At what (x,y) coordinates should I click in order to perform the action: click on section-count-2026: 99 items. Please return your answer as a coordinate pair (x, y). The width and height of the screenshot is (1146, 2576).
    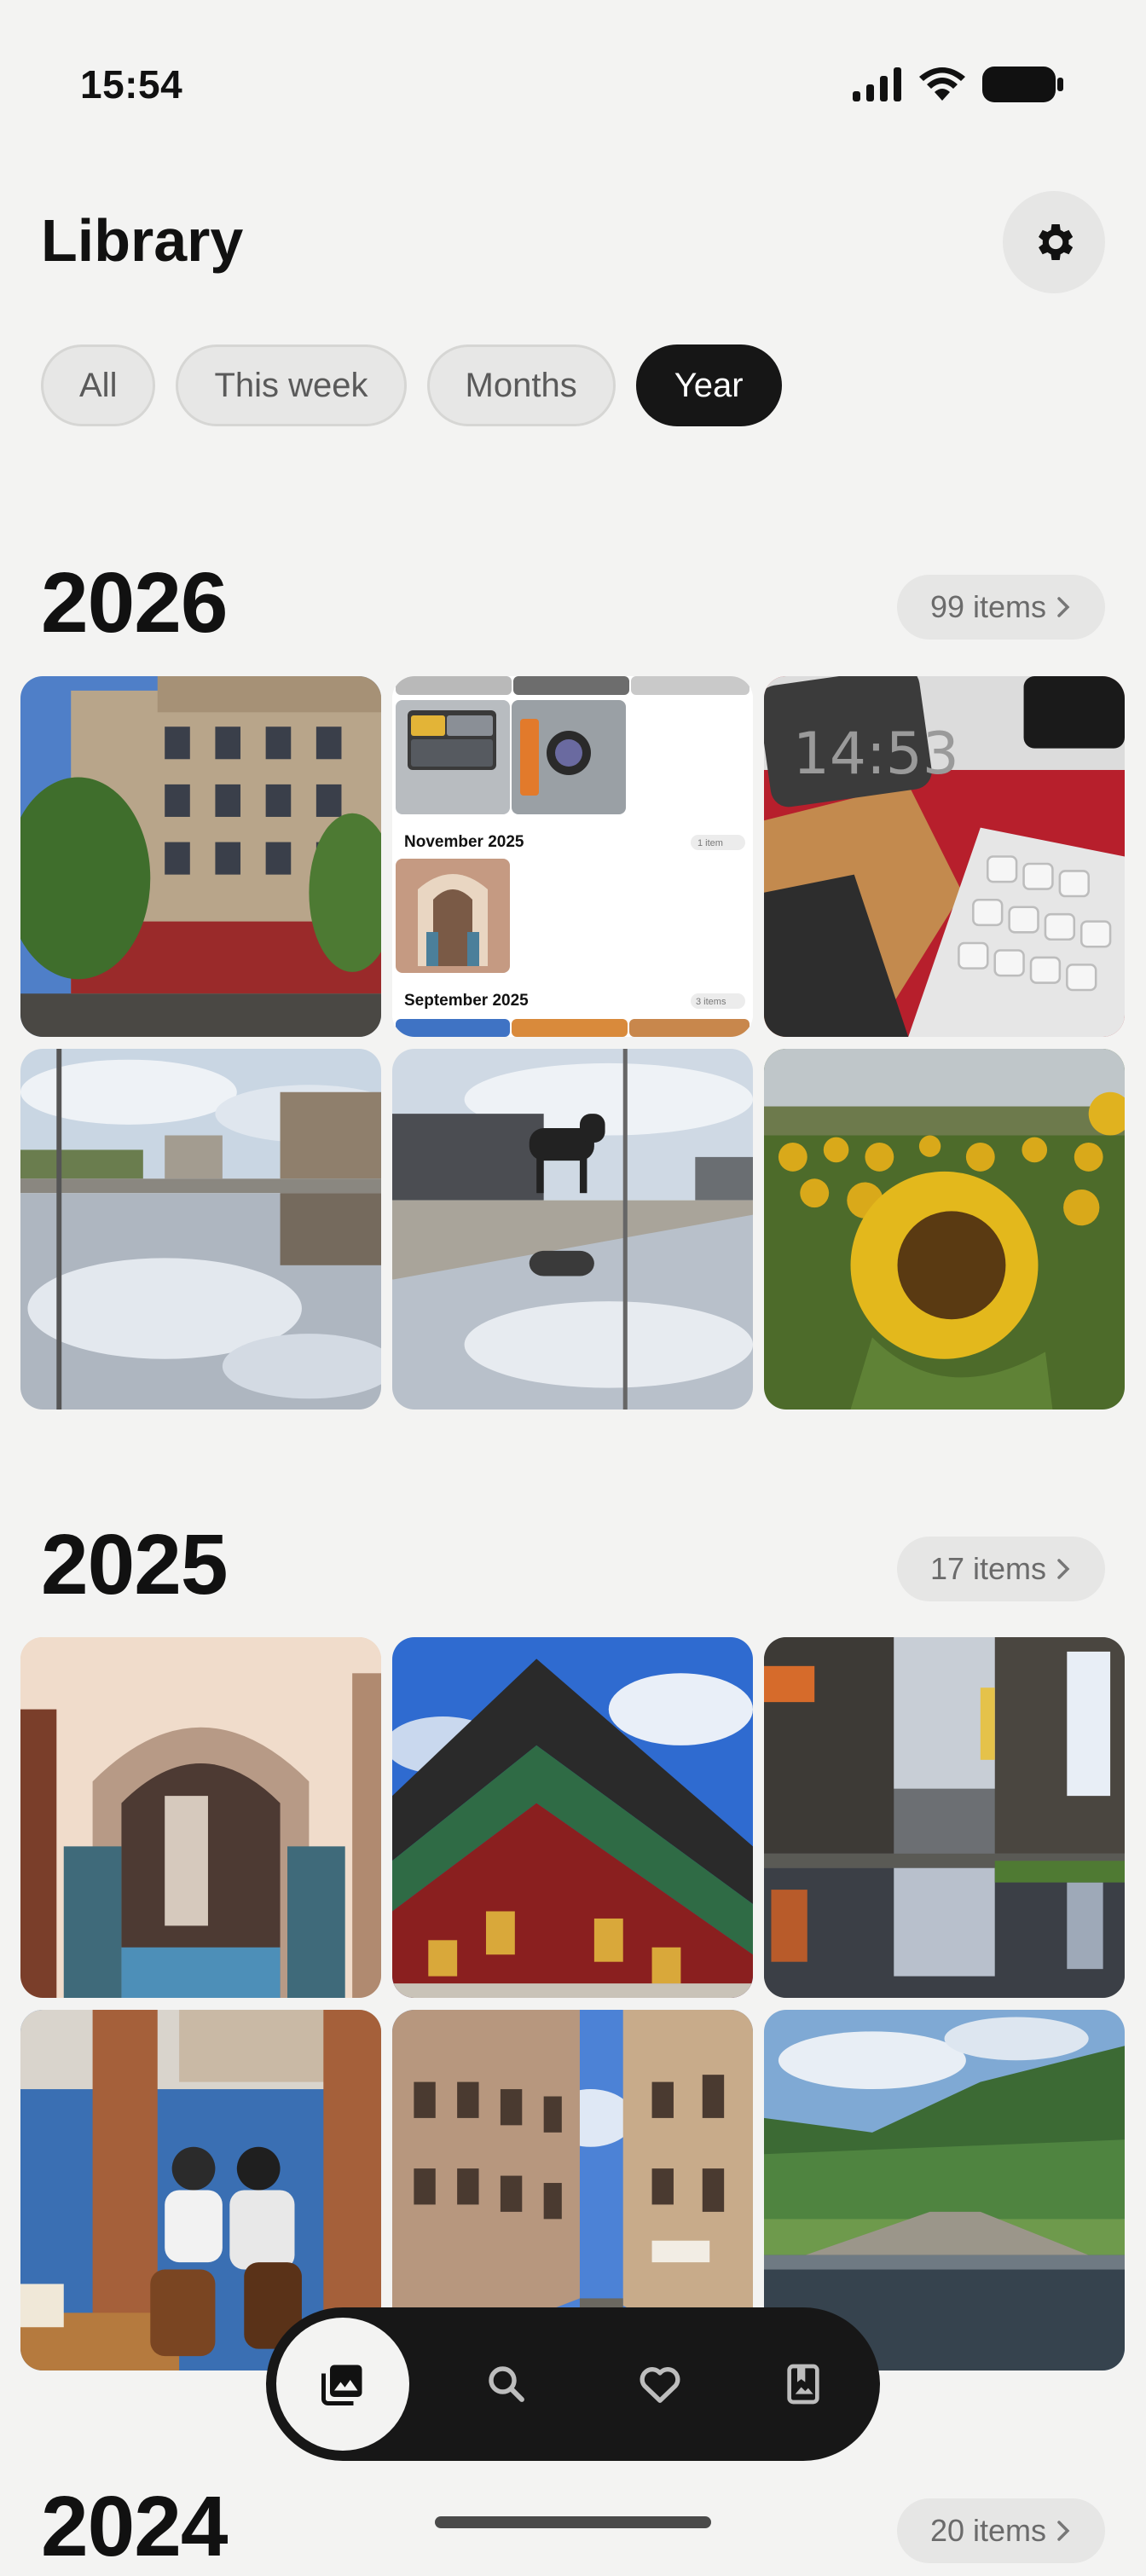
    Looking at the image, I should click on (1001, 607).